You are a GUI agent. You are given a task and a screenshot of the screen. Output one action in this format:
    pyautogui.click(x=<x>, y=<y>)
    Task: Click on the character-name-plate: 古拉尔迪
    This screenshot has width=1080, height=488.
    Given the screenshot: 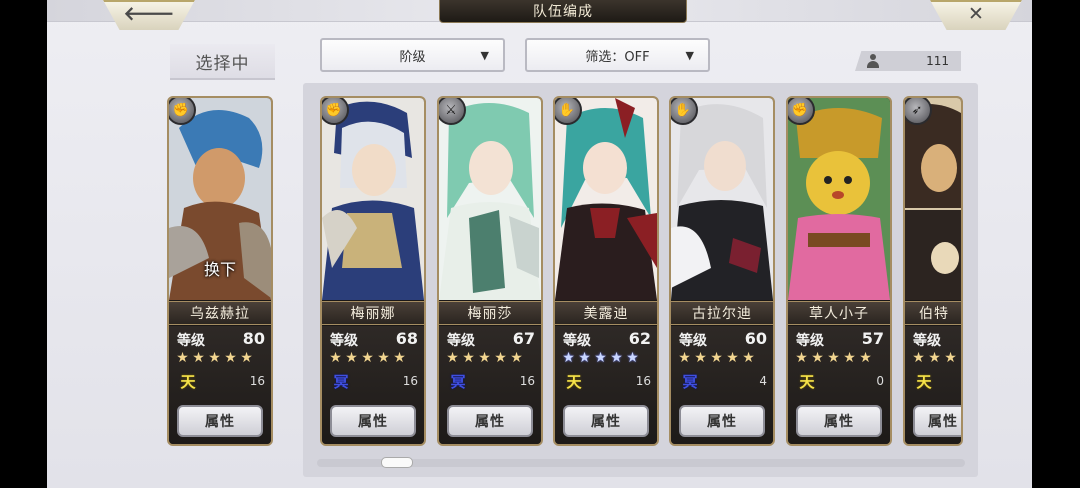 What is the action you would take?
    pyautogui.click(x=722, y=313)
    